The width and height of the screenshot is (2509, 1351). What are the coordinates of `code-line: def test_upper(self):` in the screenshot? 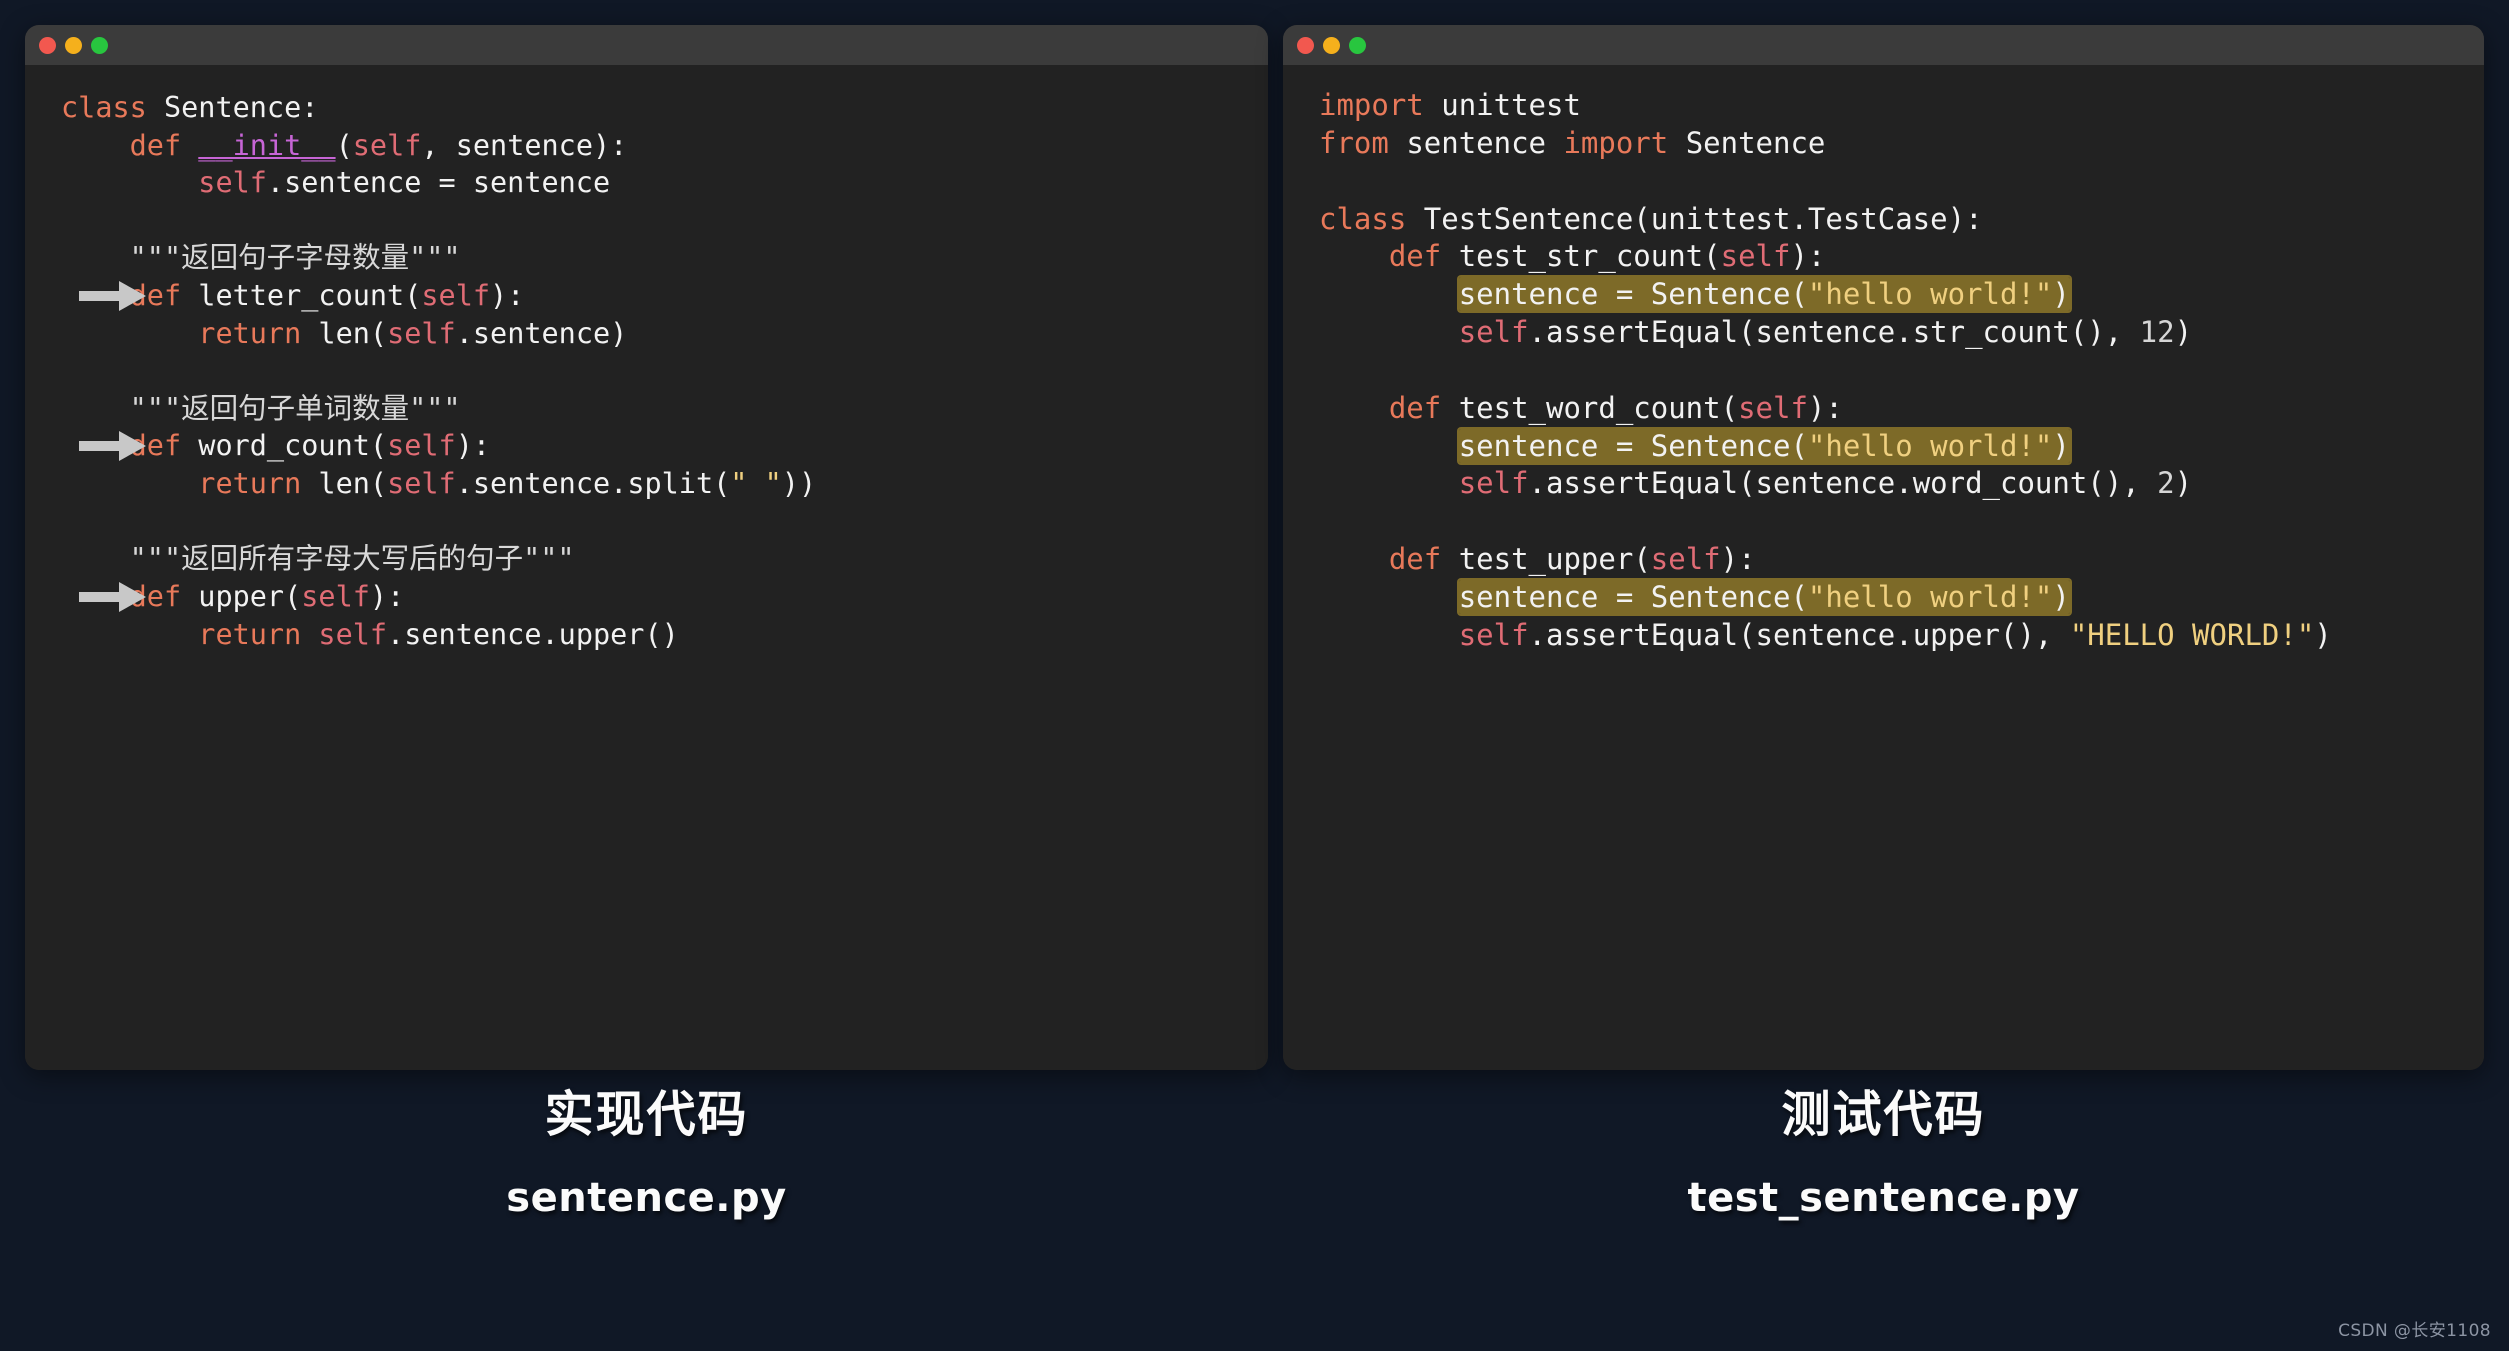 It's located at (1572, 559).